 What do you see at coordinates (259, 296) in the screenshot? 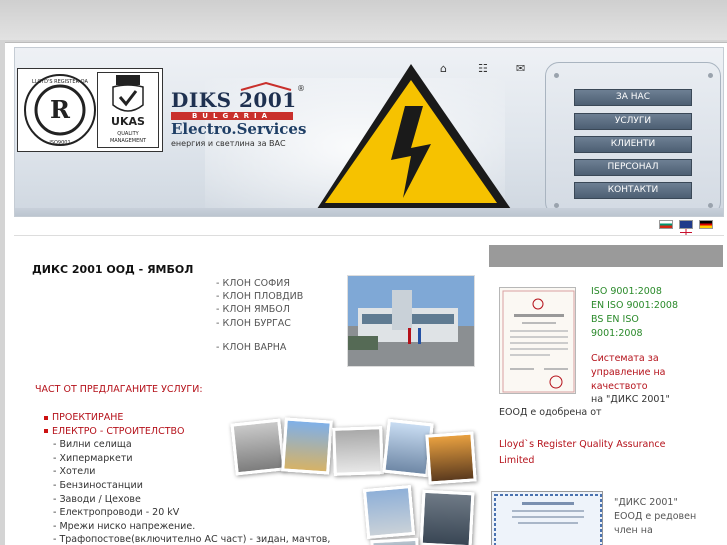
I see `branch-item: - КЛОН ПЛОВДИВ` at bounding box center [259, 296].